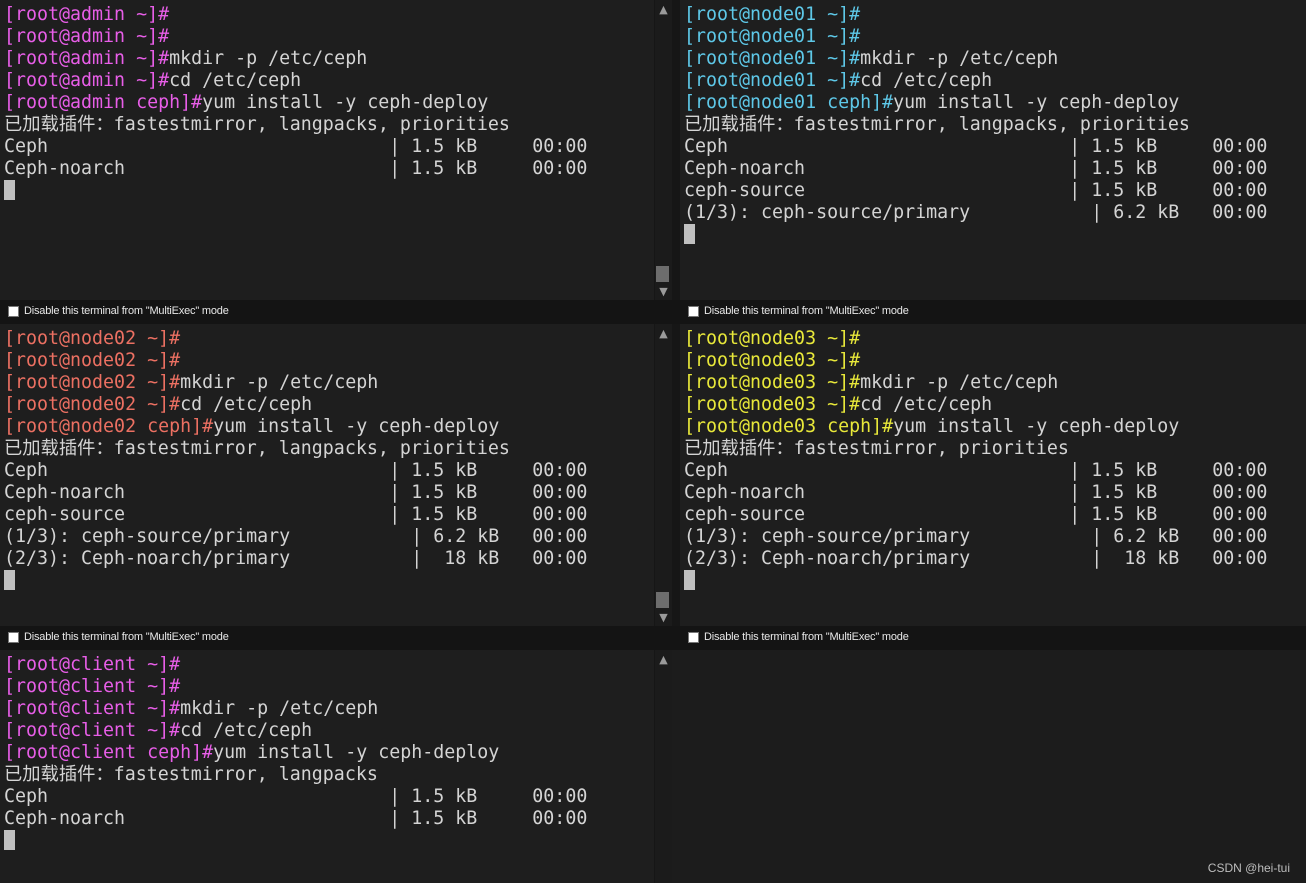 This screenshot has height=883, width=1306. Describe the element at coordinates (295, 15) in the screenshot. I see `prompt-line: [root@admin ~]#` at that location.